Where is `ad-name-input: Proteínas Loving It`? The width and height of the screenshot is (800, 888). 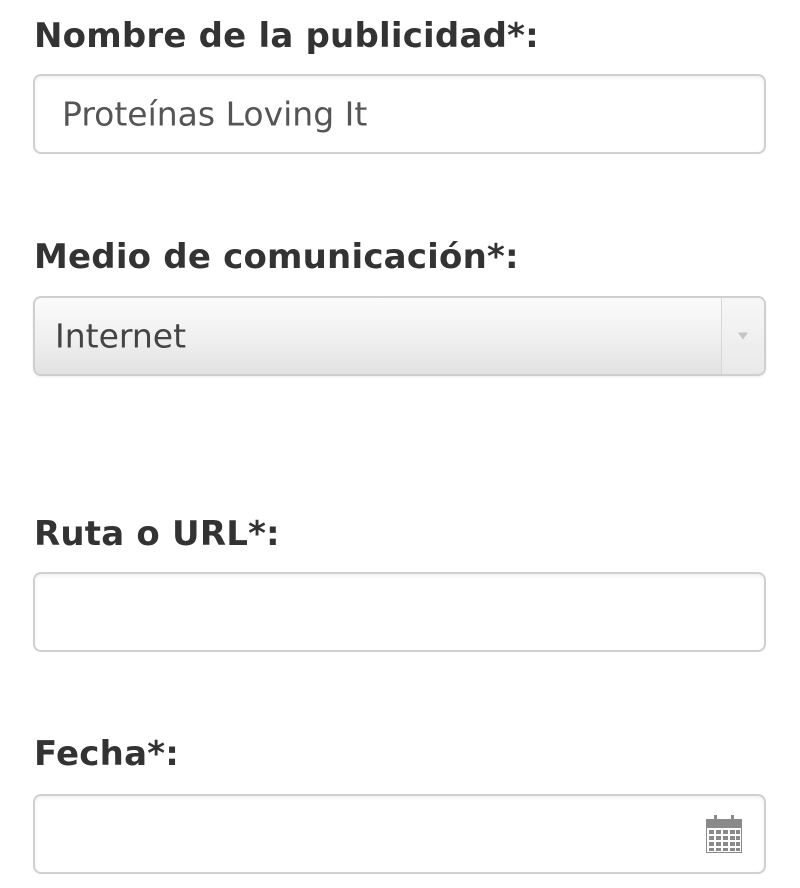 ad-name-input: Proteínas Loving It is located at coordinates (399, 114).